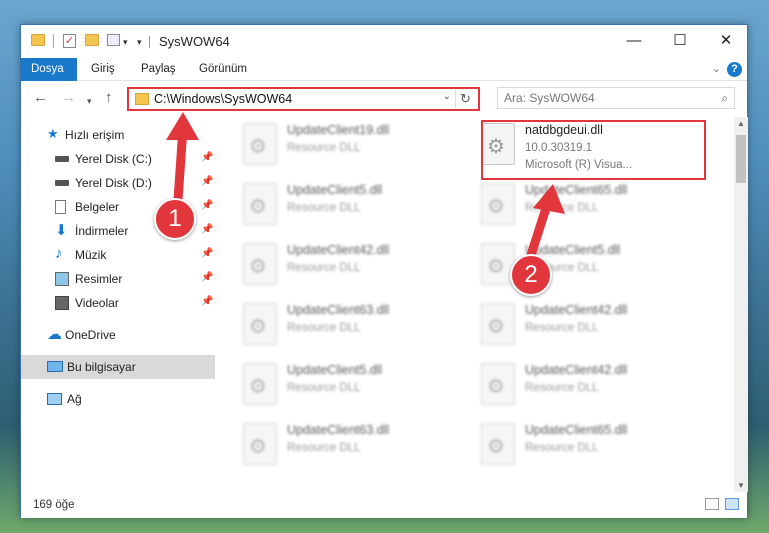 The width and height of the screenshot is (769, 533). I want to click on close-button: ✕, so click(726, 41).